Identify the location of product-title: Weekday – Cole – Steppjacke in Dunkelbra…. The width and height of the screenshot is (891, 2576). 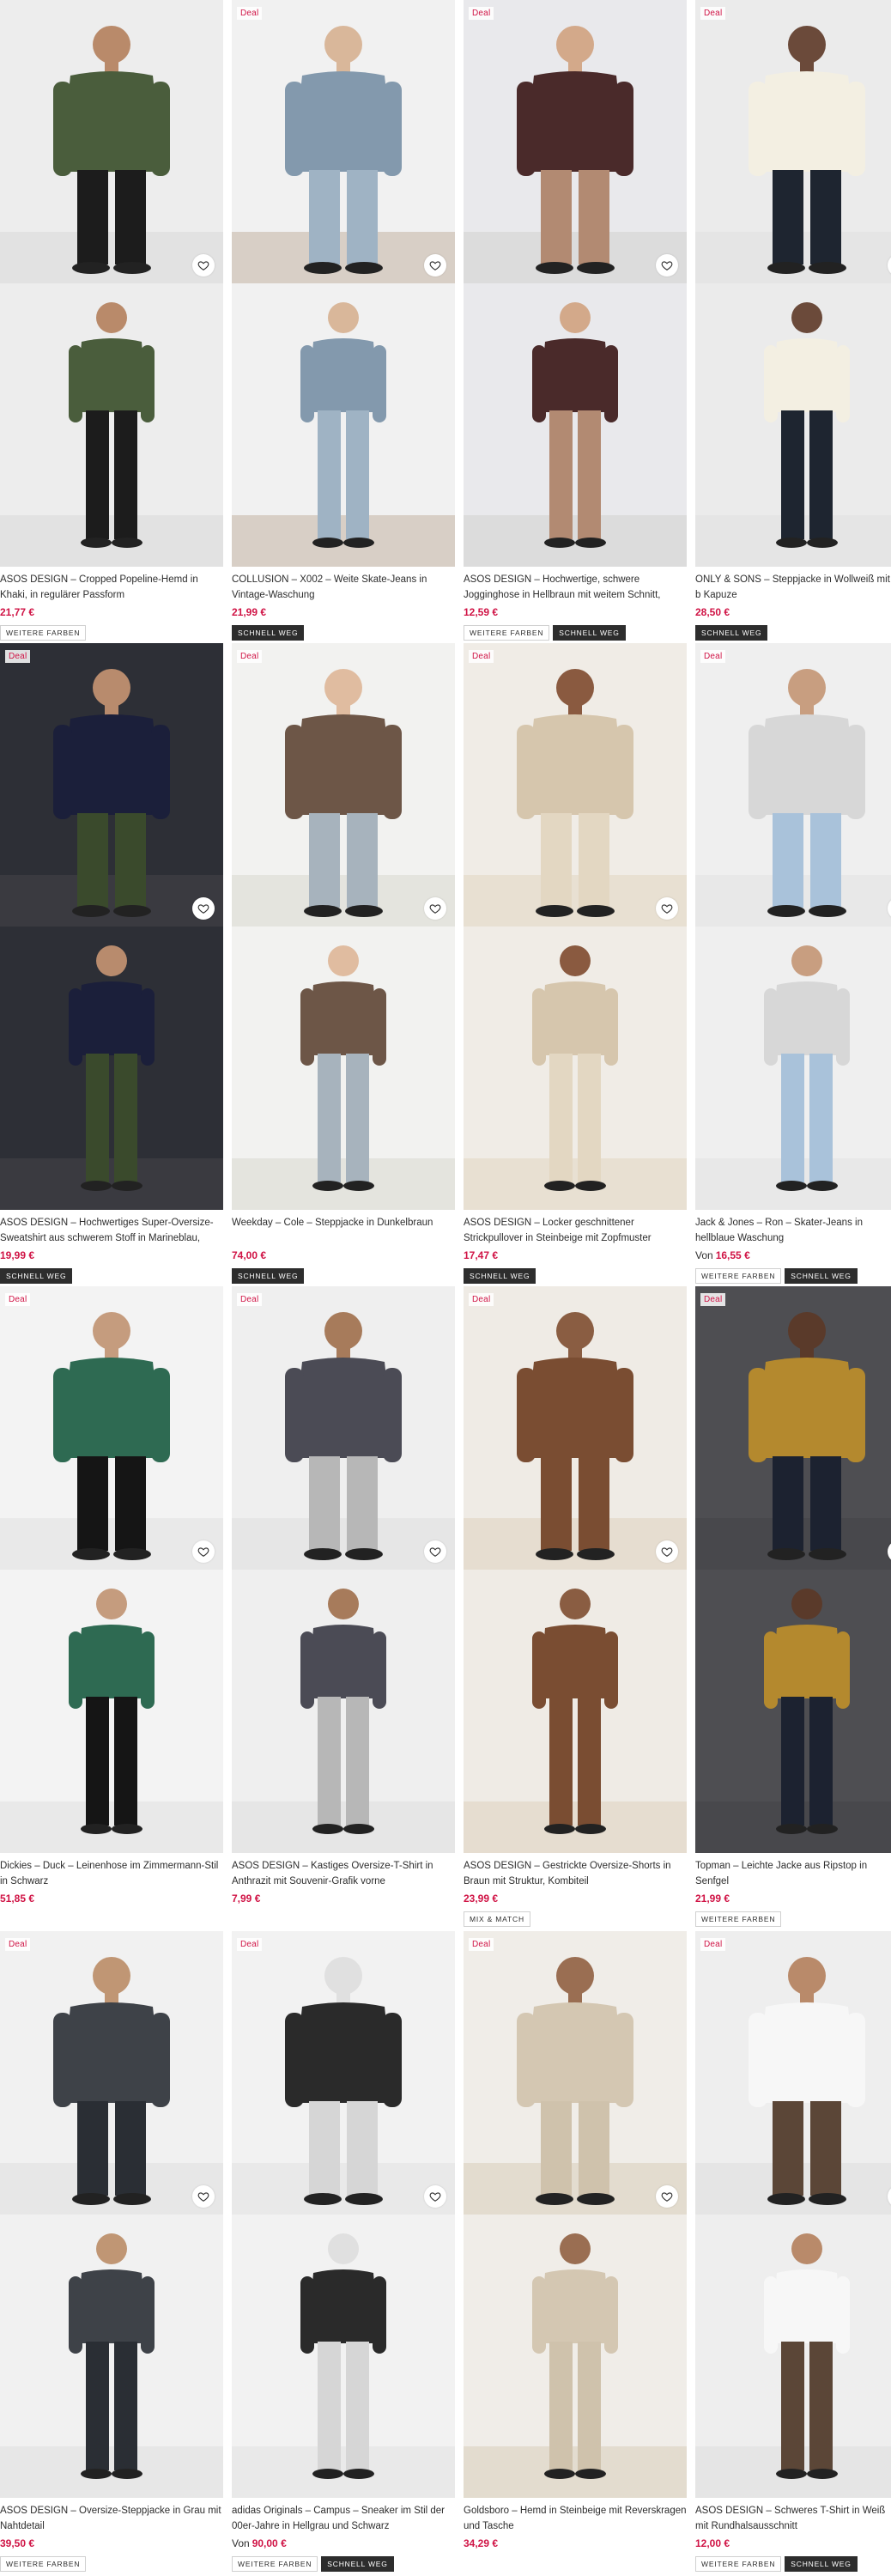
(344, 1230).